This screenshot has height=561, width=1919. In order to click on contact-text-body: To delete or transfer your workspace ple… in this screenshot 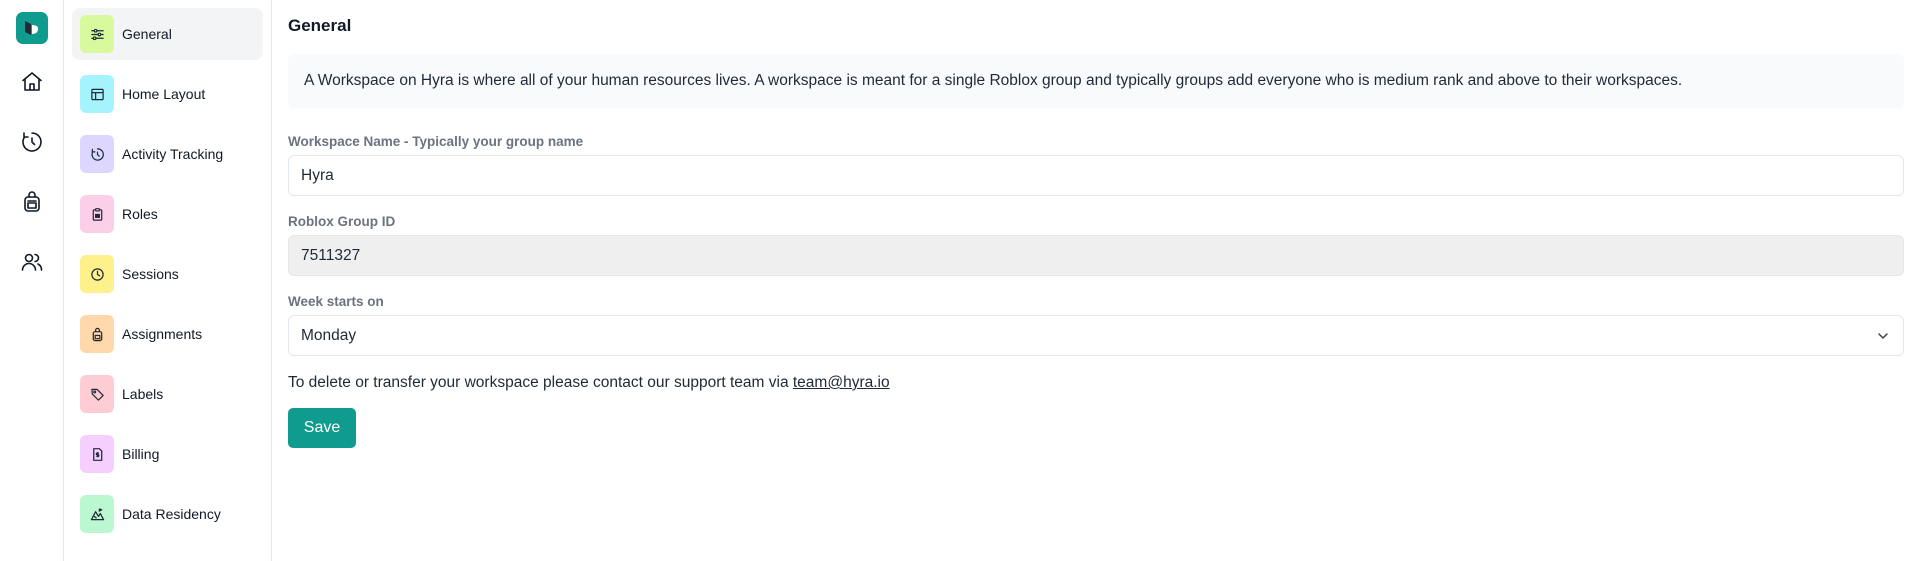, I will do `click(540, 382)`.